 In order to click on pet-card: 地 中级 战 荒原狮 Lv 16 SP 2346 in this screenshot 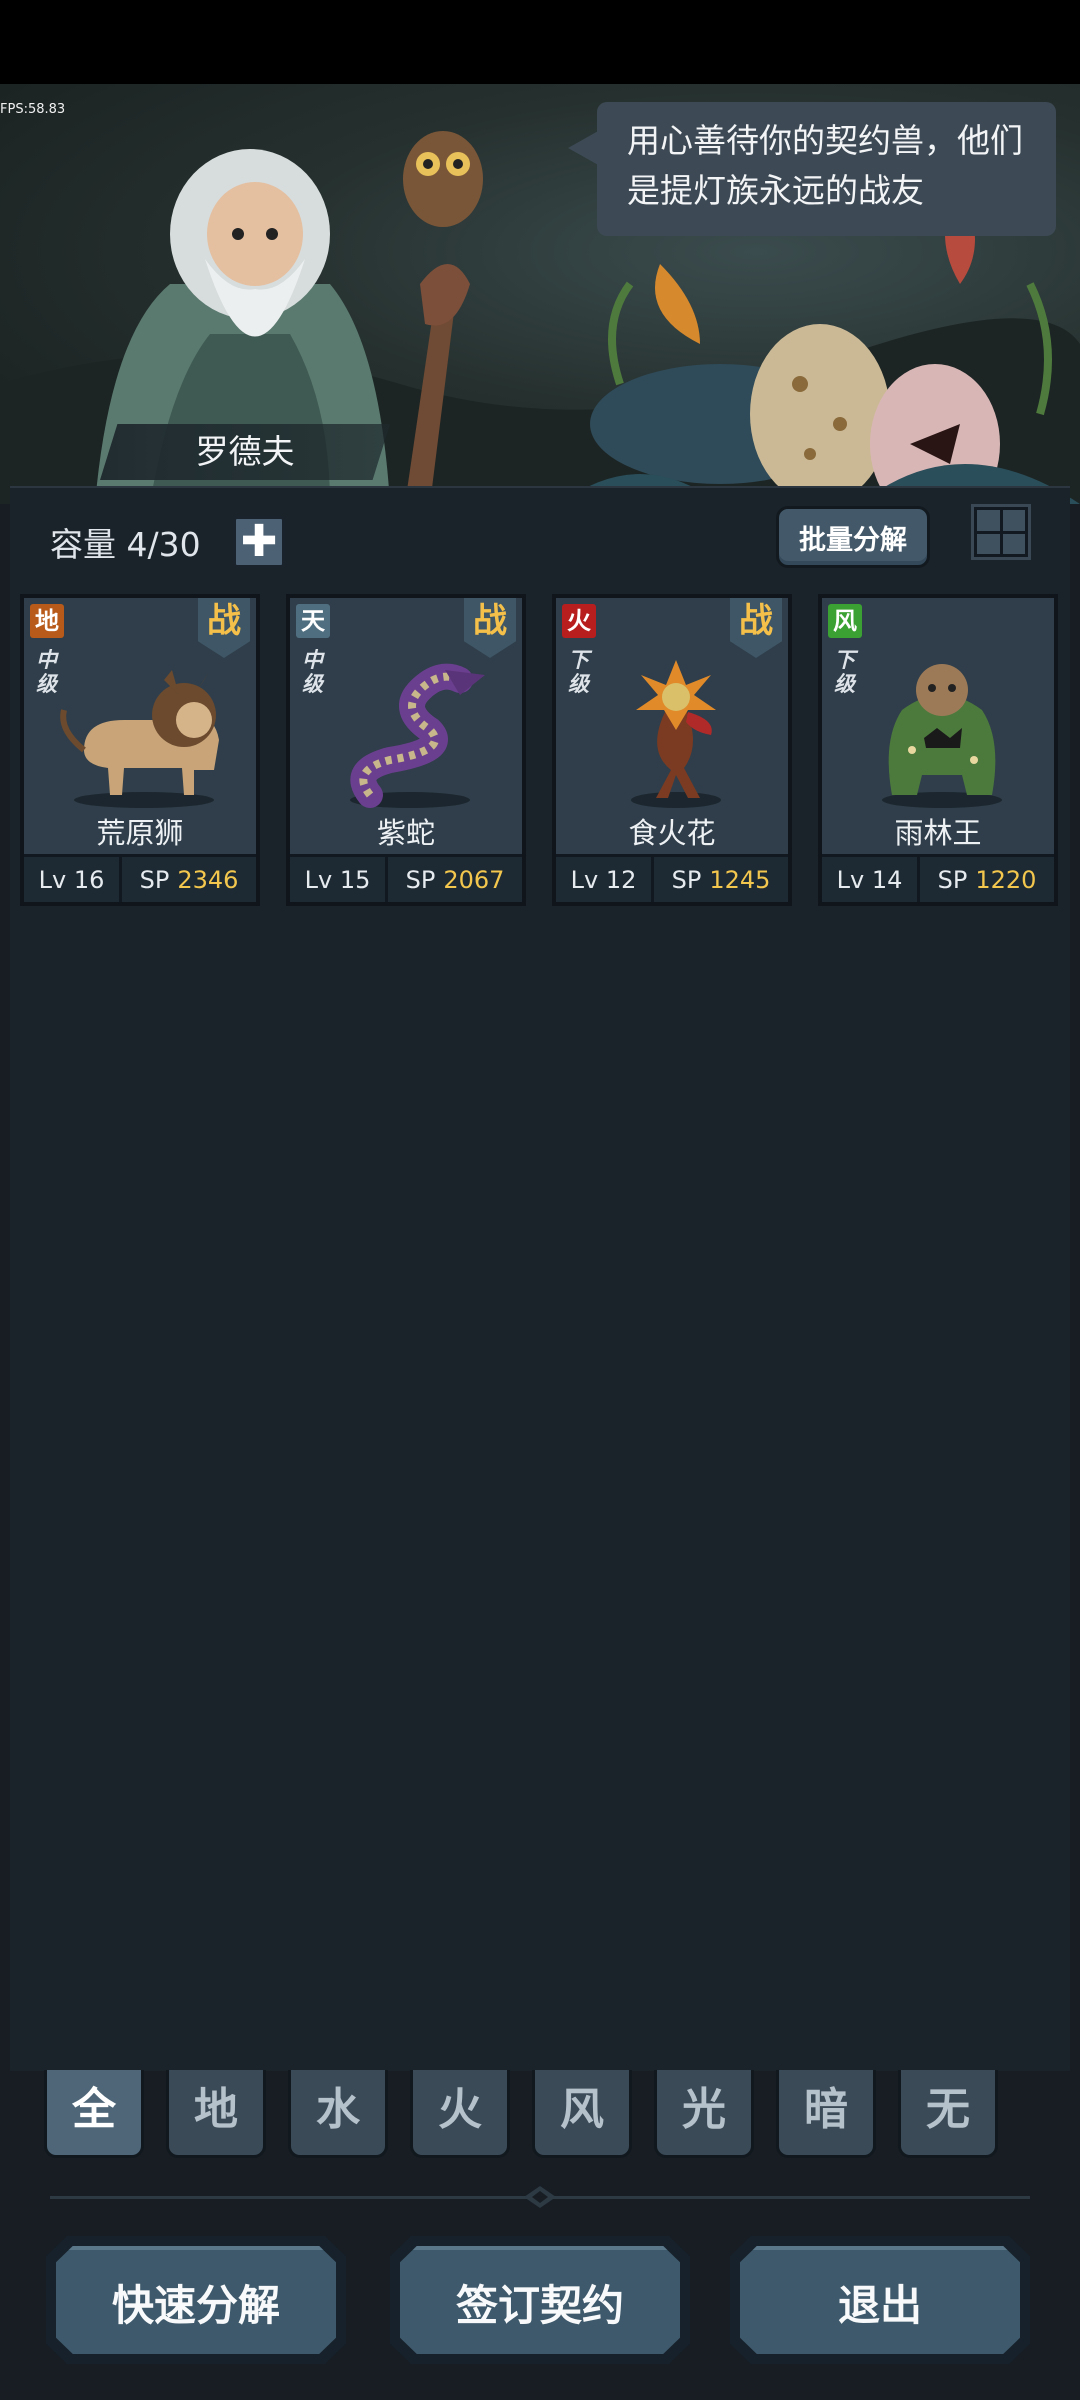, I will do `click(140, 750)`.